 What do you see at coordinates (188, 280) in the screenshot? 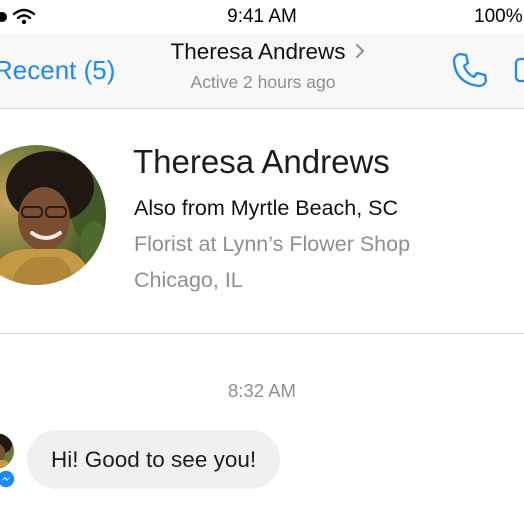
I see `profile-location: Chicago, IL` at bounding box center [188, 280].